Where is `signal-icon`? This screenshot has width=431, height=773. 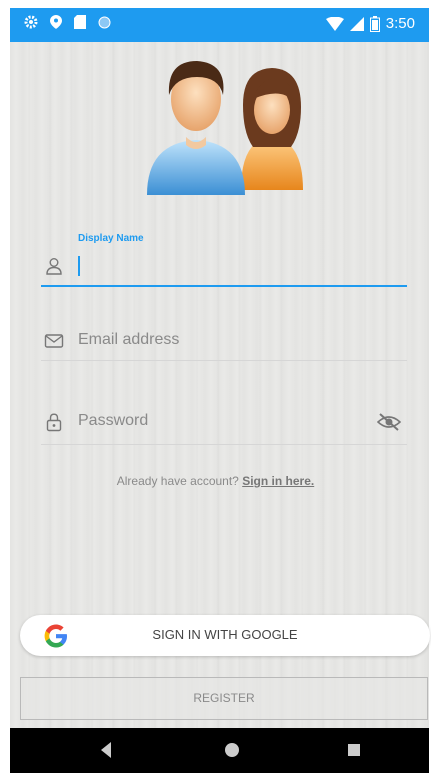 signal-icon is located at coordinates (356, 23).